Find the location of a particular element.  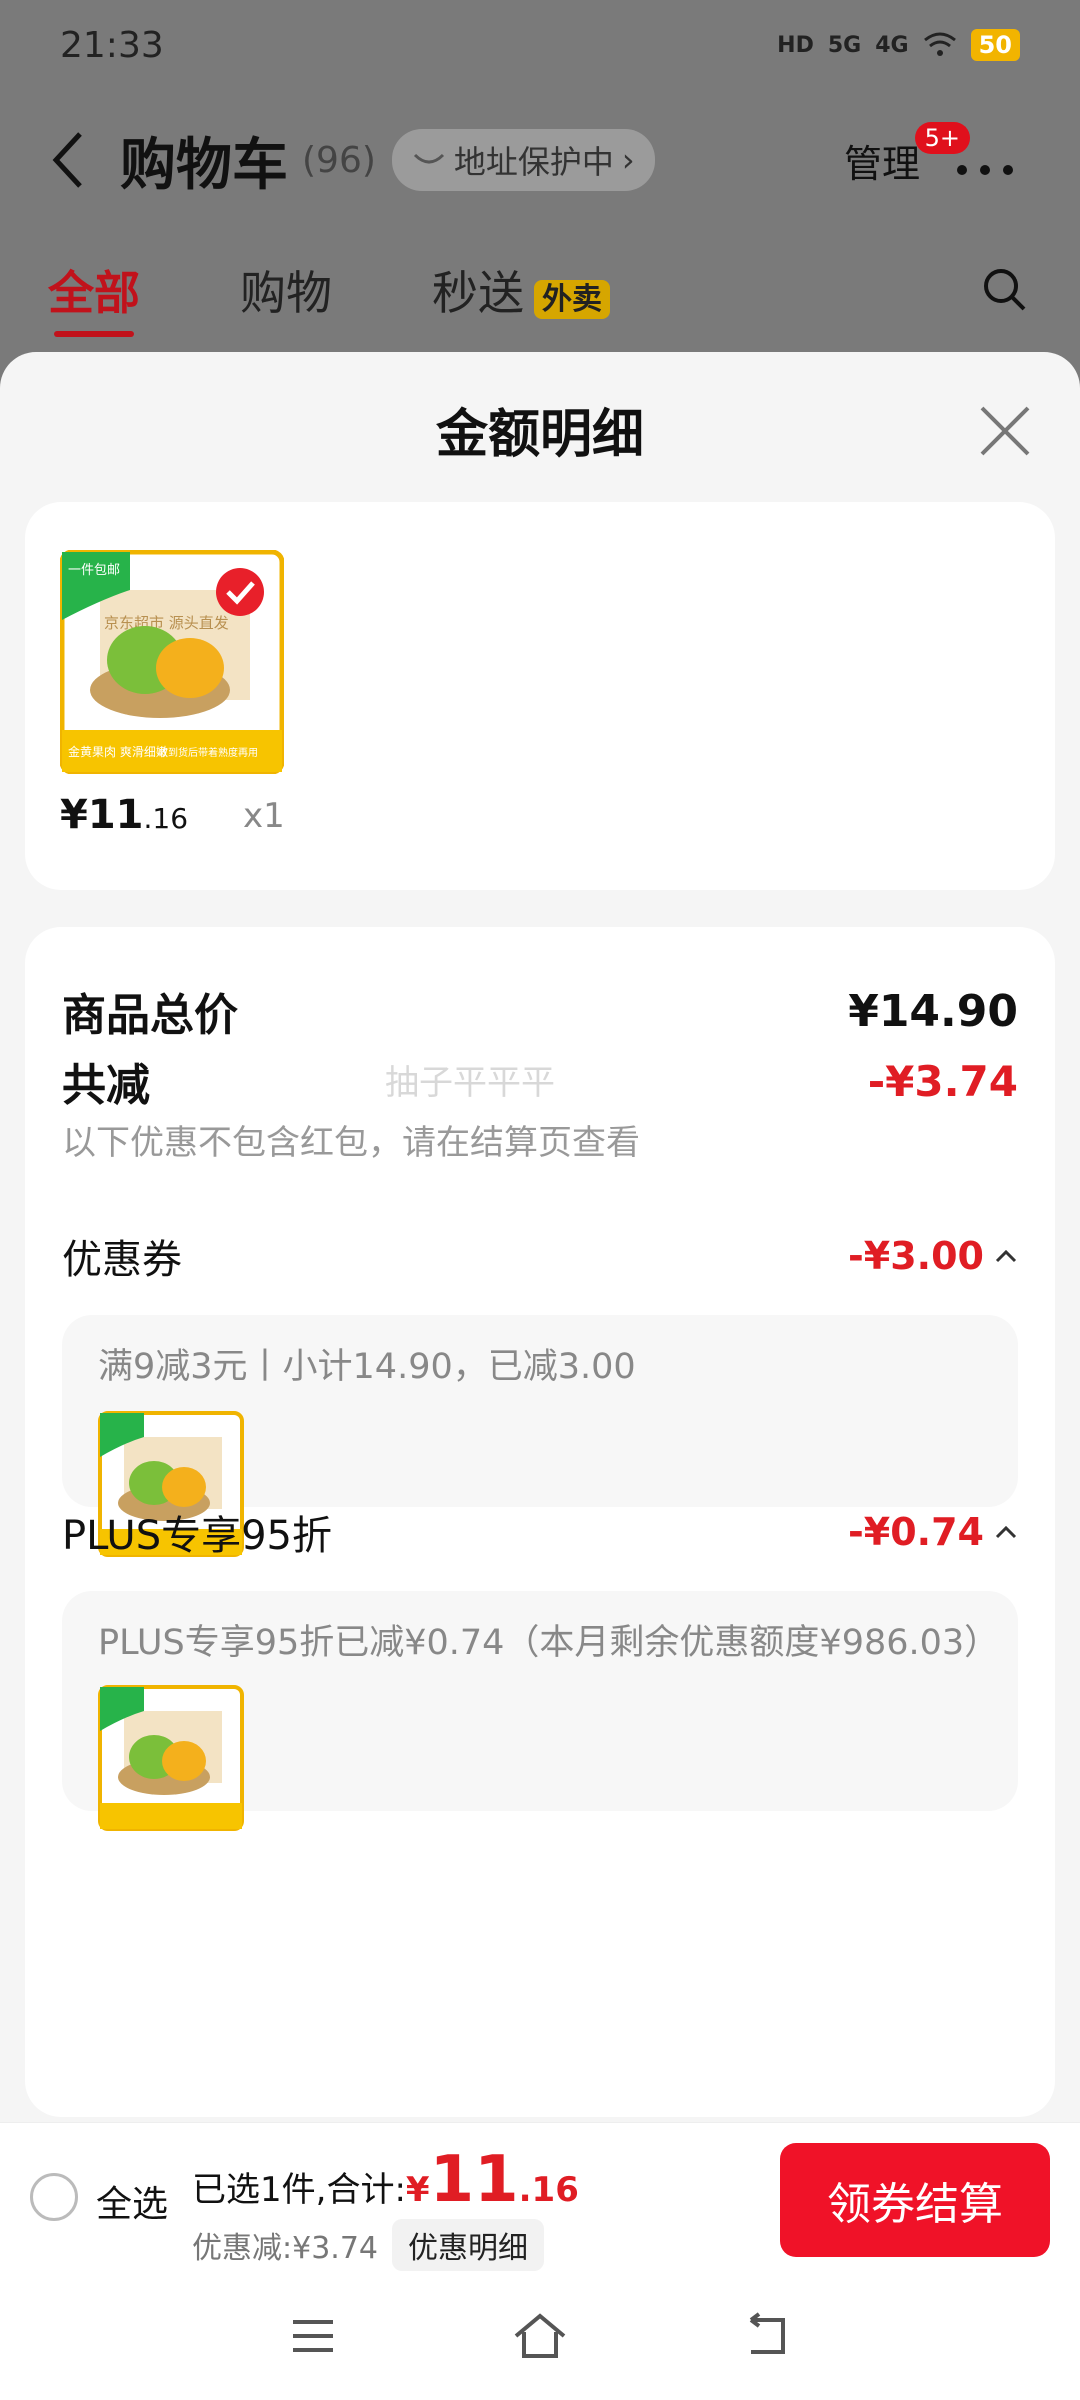

watermark-text: 抽子平平平 is located at coordinates (470, 1083).